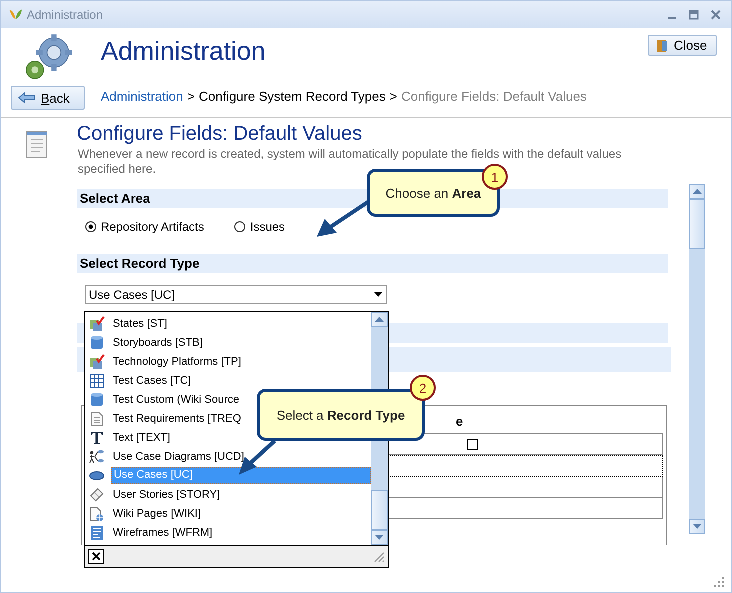 This screenshot has width=732, height=593. Describe the element at coordinates (183, 51) in the screenshot. I see `page-title: Administration` at that location.